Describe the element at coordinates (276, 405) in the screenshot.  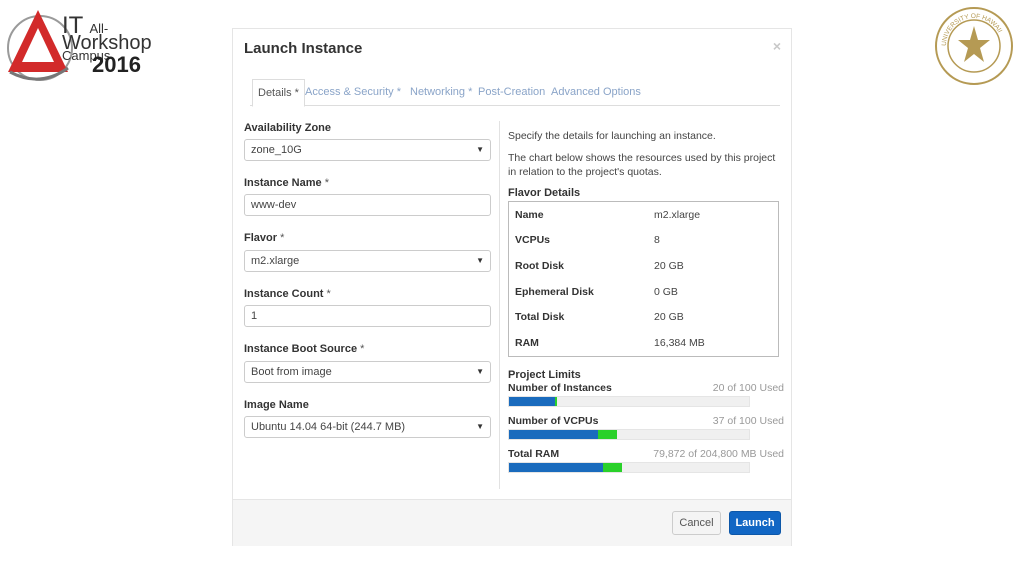
I see `image-name-label: Image Name` at that location.